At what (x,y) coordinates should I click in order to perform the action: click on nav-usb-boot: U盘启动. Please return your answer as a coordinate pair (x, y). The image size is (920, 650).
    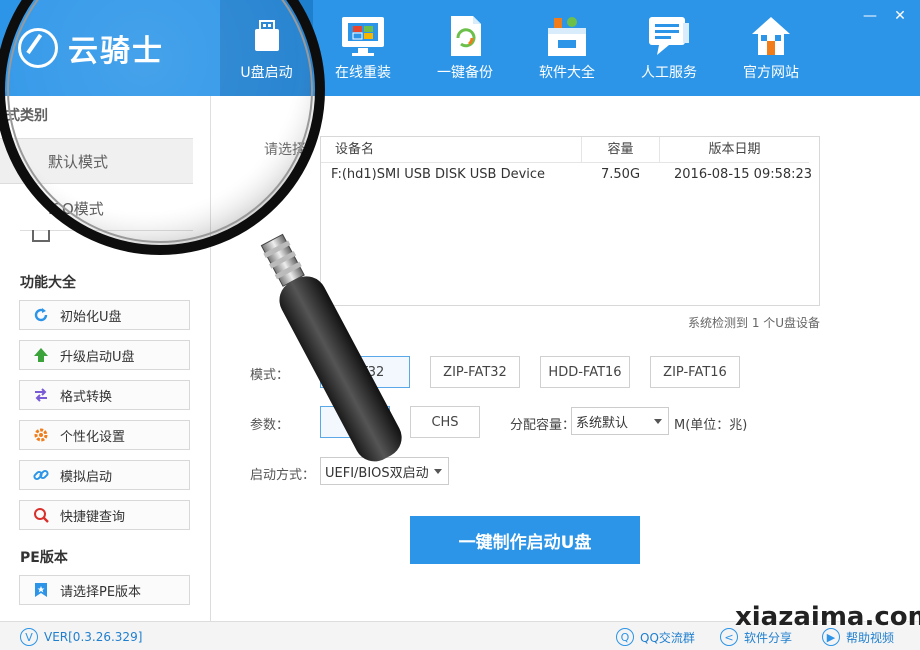
    Looking at the image, I should click on (266, 48).